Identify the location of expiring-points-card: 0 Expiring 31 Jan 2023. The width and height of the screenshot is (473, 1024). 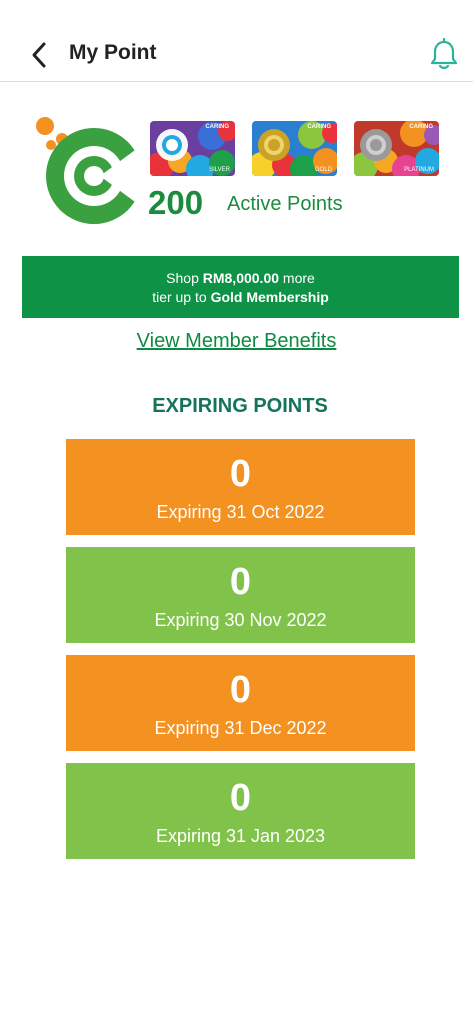
(240, 811).